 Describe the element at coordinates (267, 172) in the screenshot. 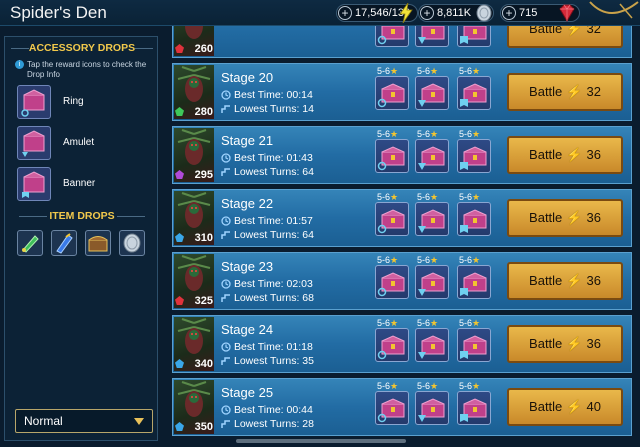

I see `lowest-turns: Lowest Turns: 64` at that location.